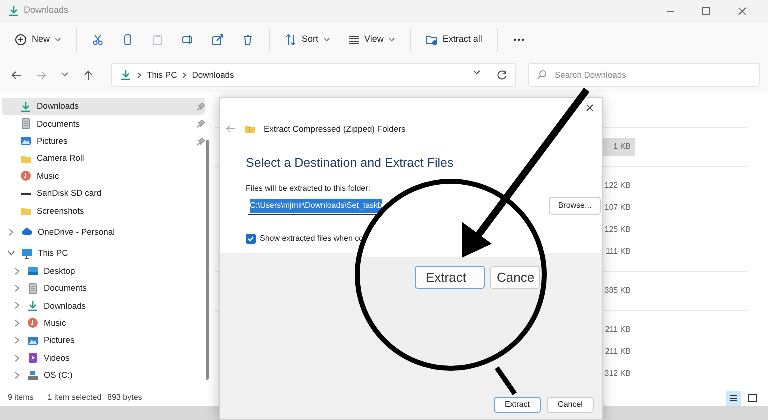 The width and height of the screenshot is (768, 420). I want to click on sidebar-item: OneDrive - Personal, so click(103, 233).